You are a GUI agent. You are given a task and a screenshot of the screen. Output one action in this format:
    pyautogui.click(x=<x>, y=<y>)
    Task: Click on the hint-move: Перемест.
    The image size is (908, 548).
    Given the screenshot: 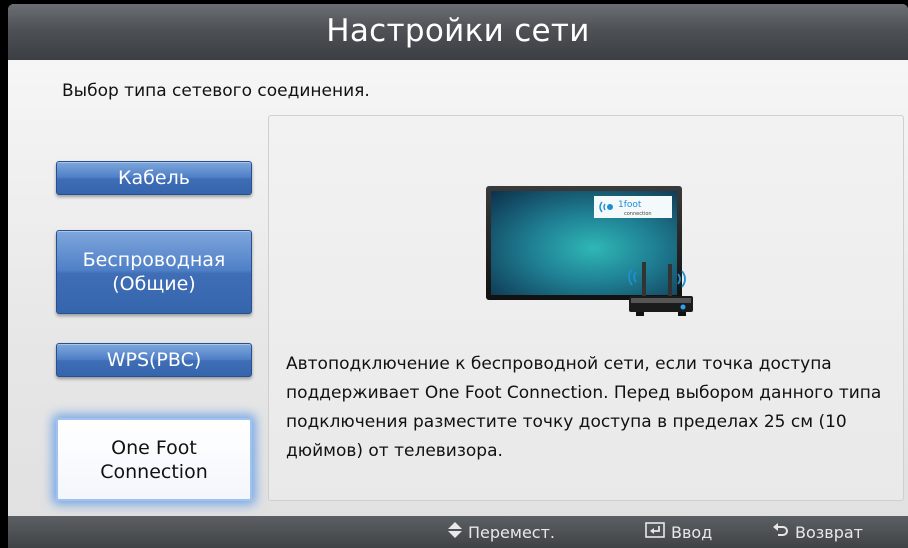 What is the action you would take?
    pyautogui.click(x=501, y=532)
    